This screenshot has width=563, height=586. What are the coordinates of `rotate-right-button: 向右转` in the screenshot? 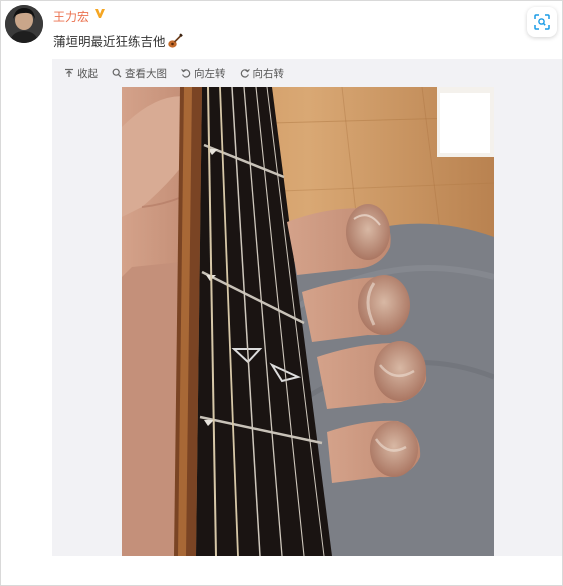 It's located at (262, 73).